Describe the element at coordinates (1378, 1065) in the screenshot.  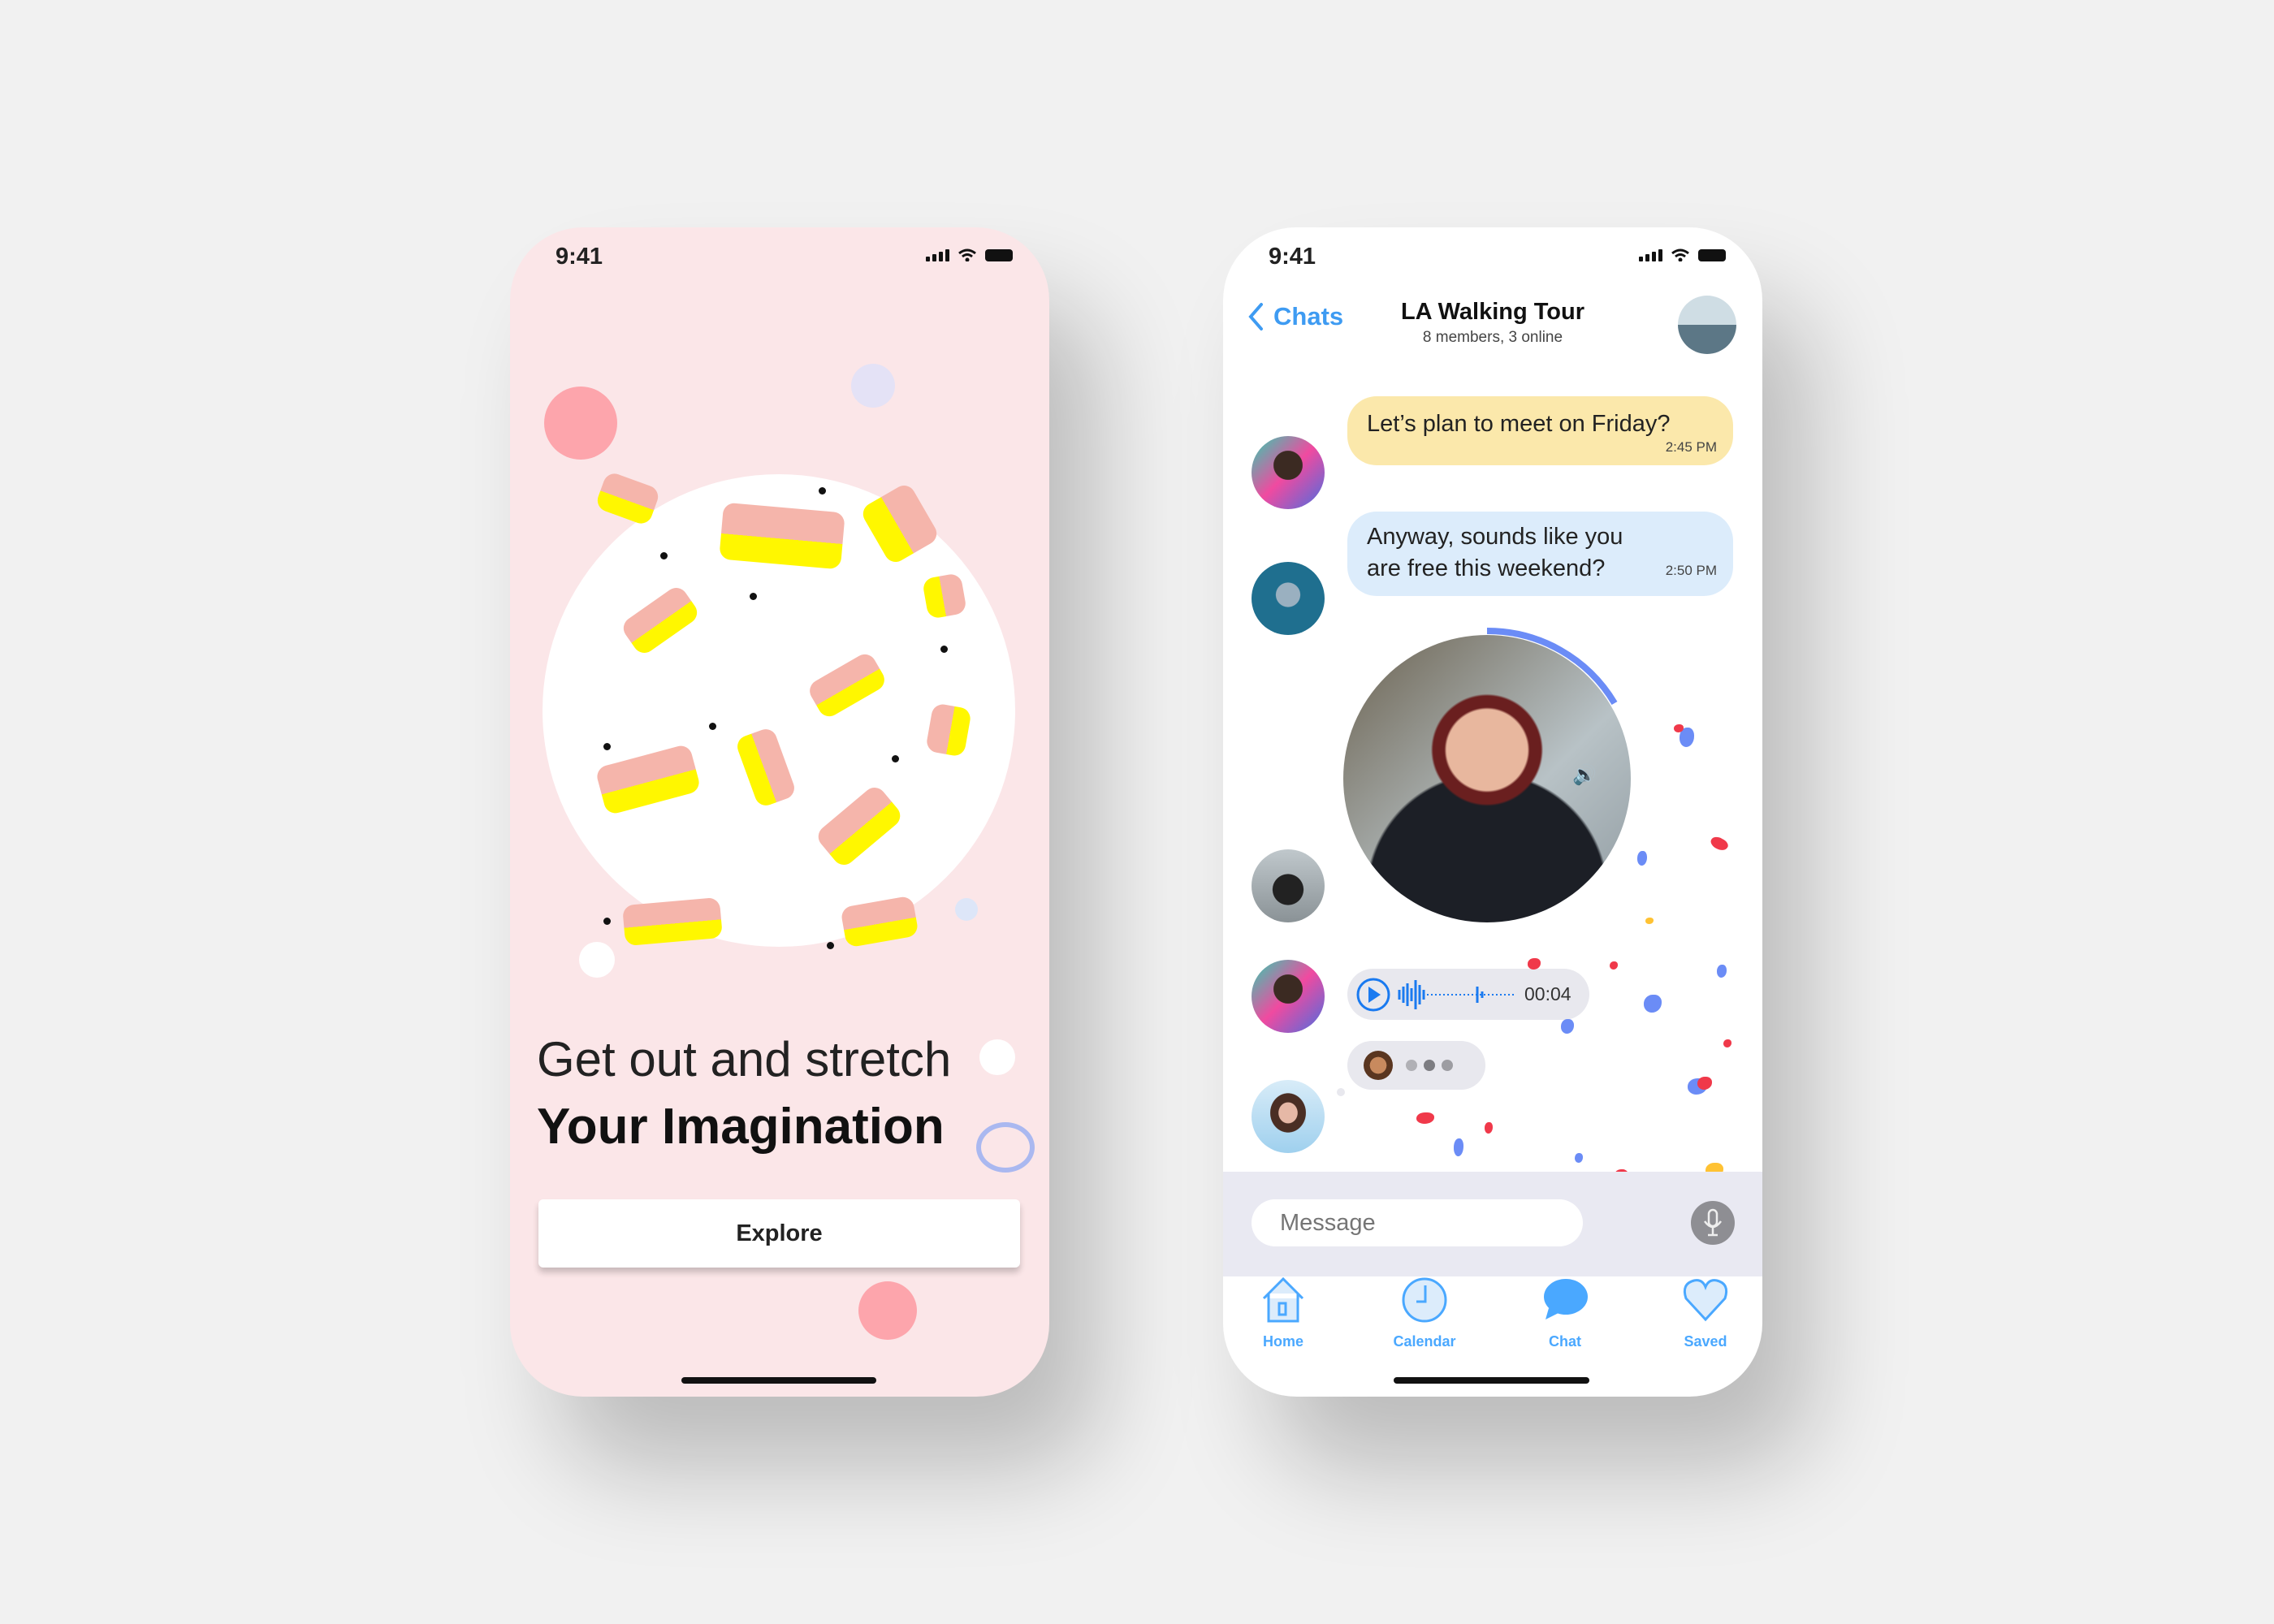
I see `memoji-avatar` at that location.